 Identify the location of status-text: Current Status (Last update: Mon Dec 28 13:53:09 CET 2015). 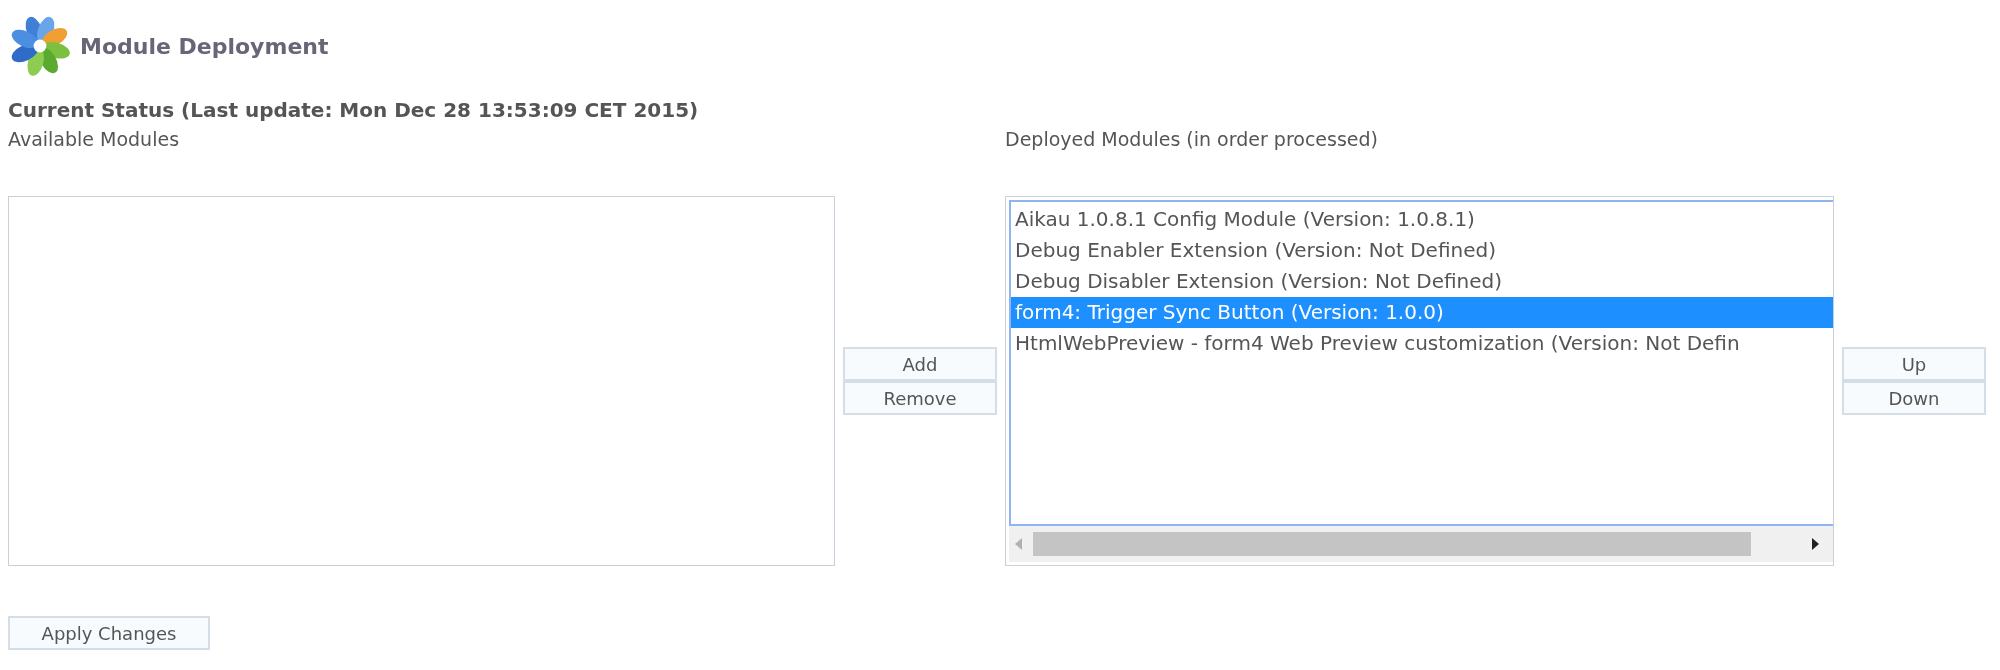
(354, 110).